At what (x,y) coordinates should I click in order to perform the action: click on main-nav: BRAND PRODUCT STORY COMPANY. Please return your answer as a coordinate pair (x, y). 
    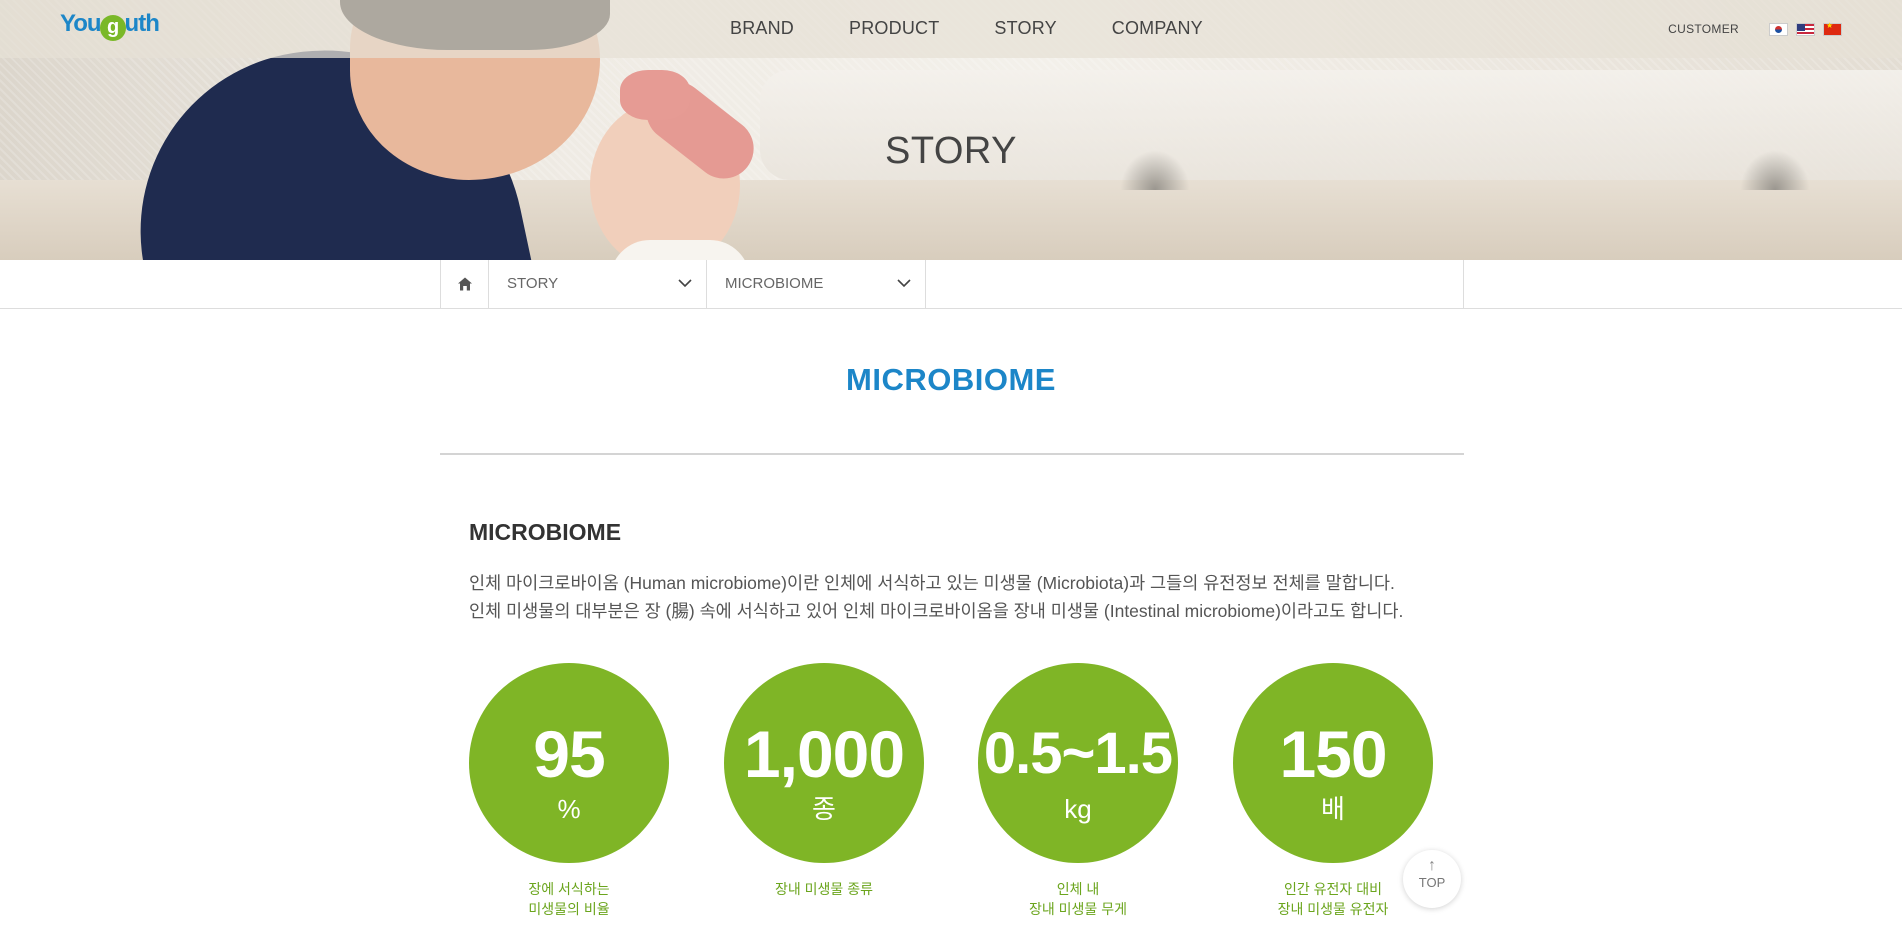
    Looking at the image, I should click on (994, 28).